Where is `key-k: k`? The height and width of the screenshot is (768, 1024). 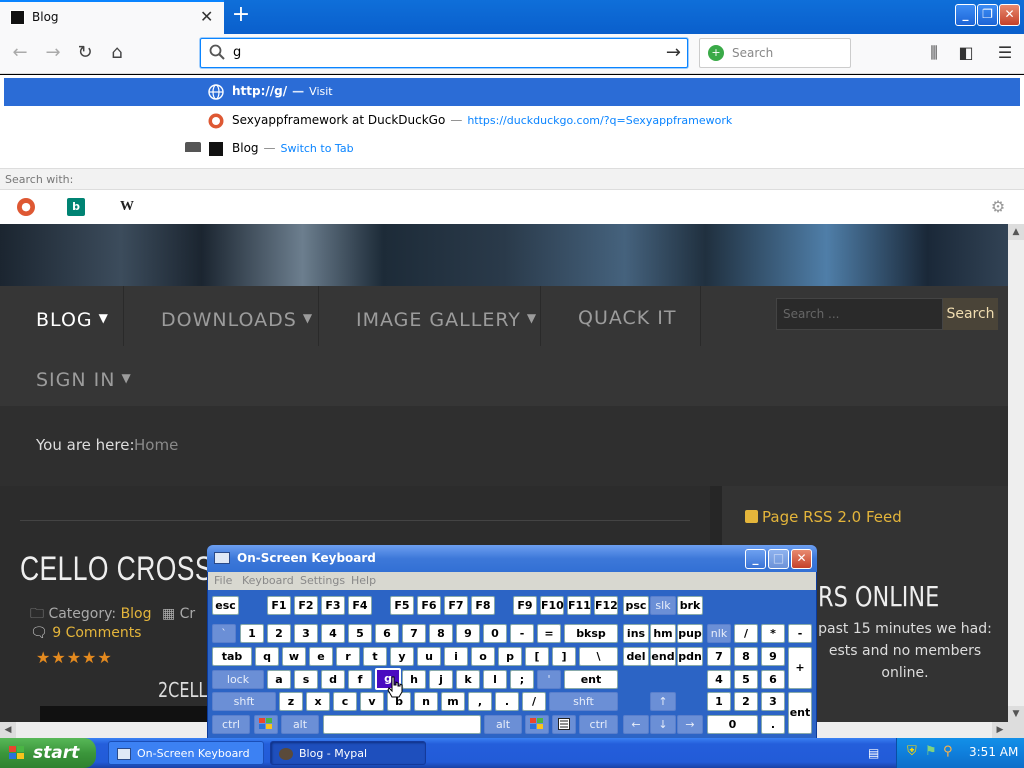 key-k: k is located at coordinates (468, 679).